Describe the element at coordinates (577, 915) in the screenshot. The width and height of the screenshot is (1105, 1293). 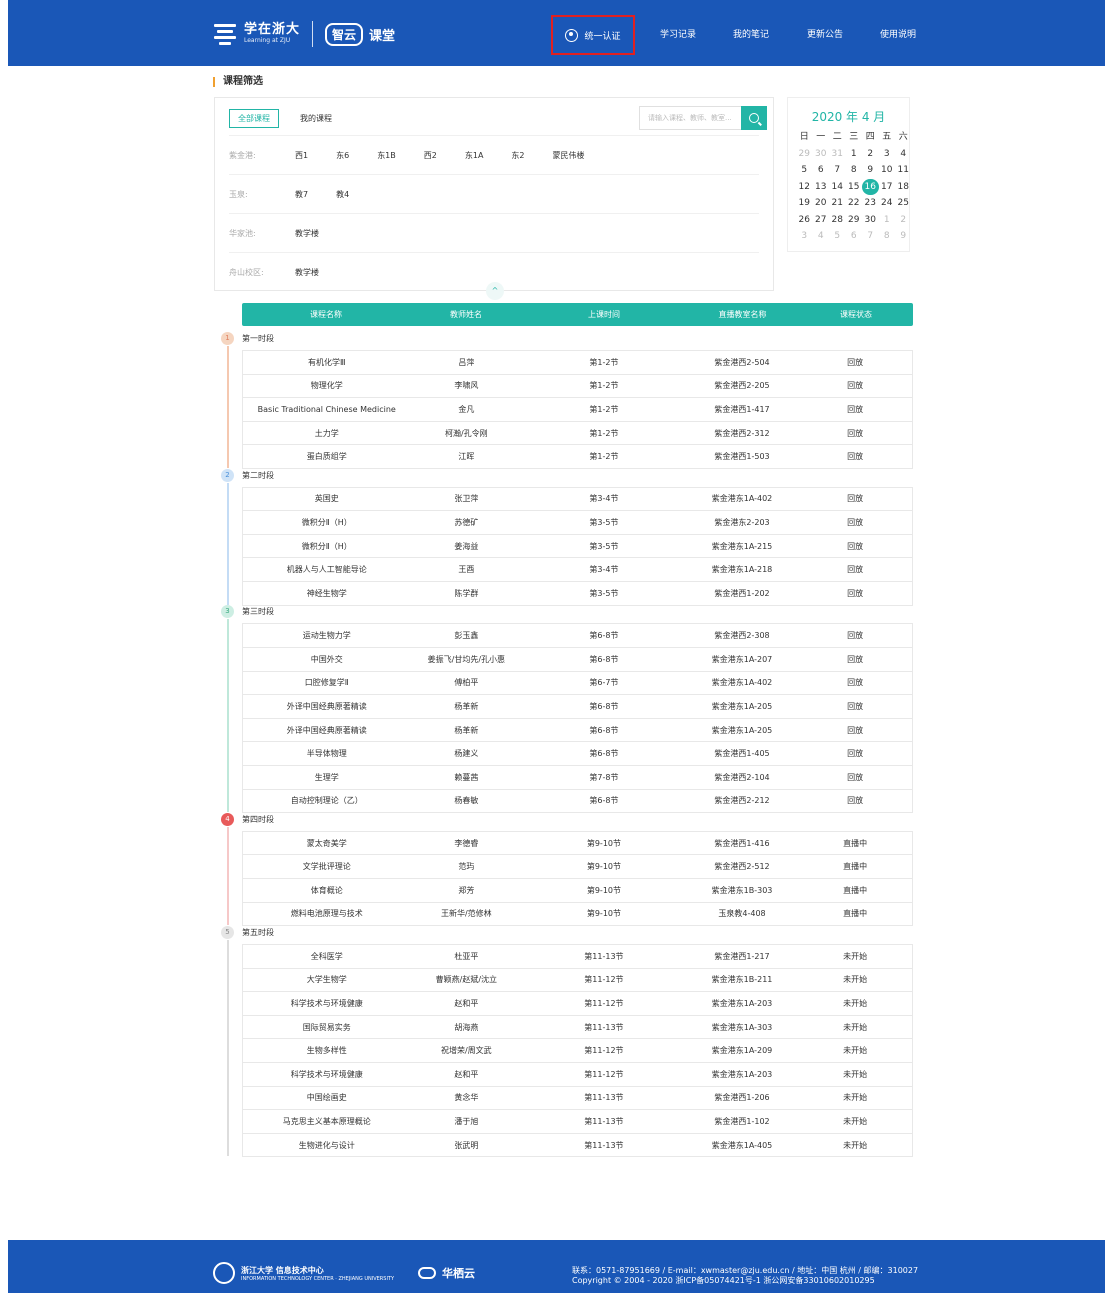
I see `table-row: 燃料电池原理与技术 王新华/范修林 第9-10节 玉泉教4-408 直播中` at that location.